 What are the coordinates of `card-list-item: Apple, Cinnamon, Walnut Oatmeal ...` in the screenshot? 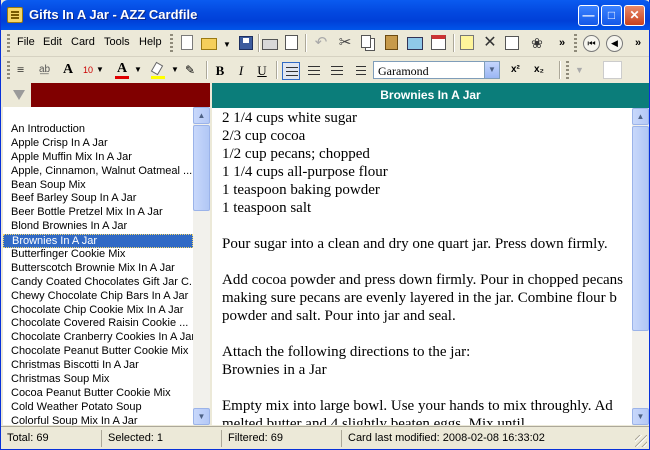 It's located at (98, 172).